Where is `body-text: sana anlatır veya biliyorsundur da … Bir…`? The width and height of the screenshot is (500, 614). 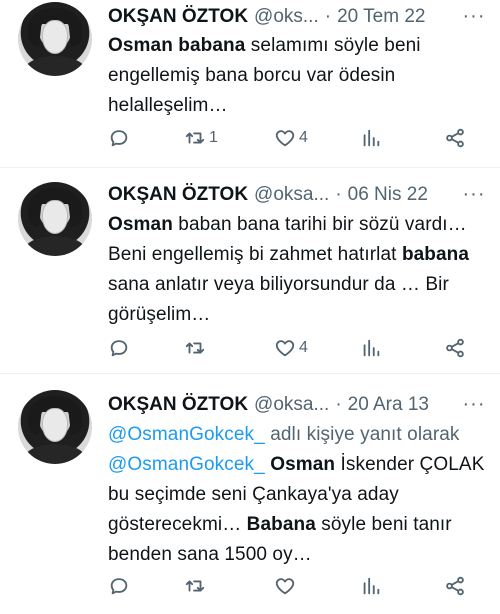
body-text: sana anlatır veya biliyorsundur da … Bir… is located at coordinates (278, 299).